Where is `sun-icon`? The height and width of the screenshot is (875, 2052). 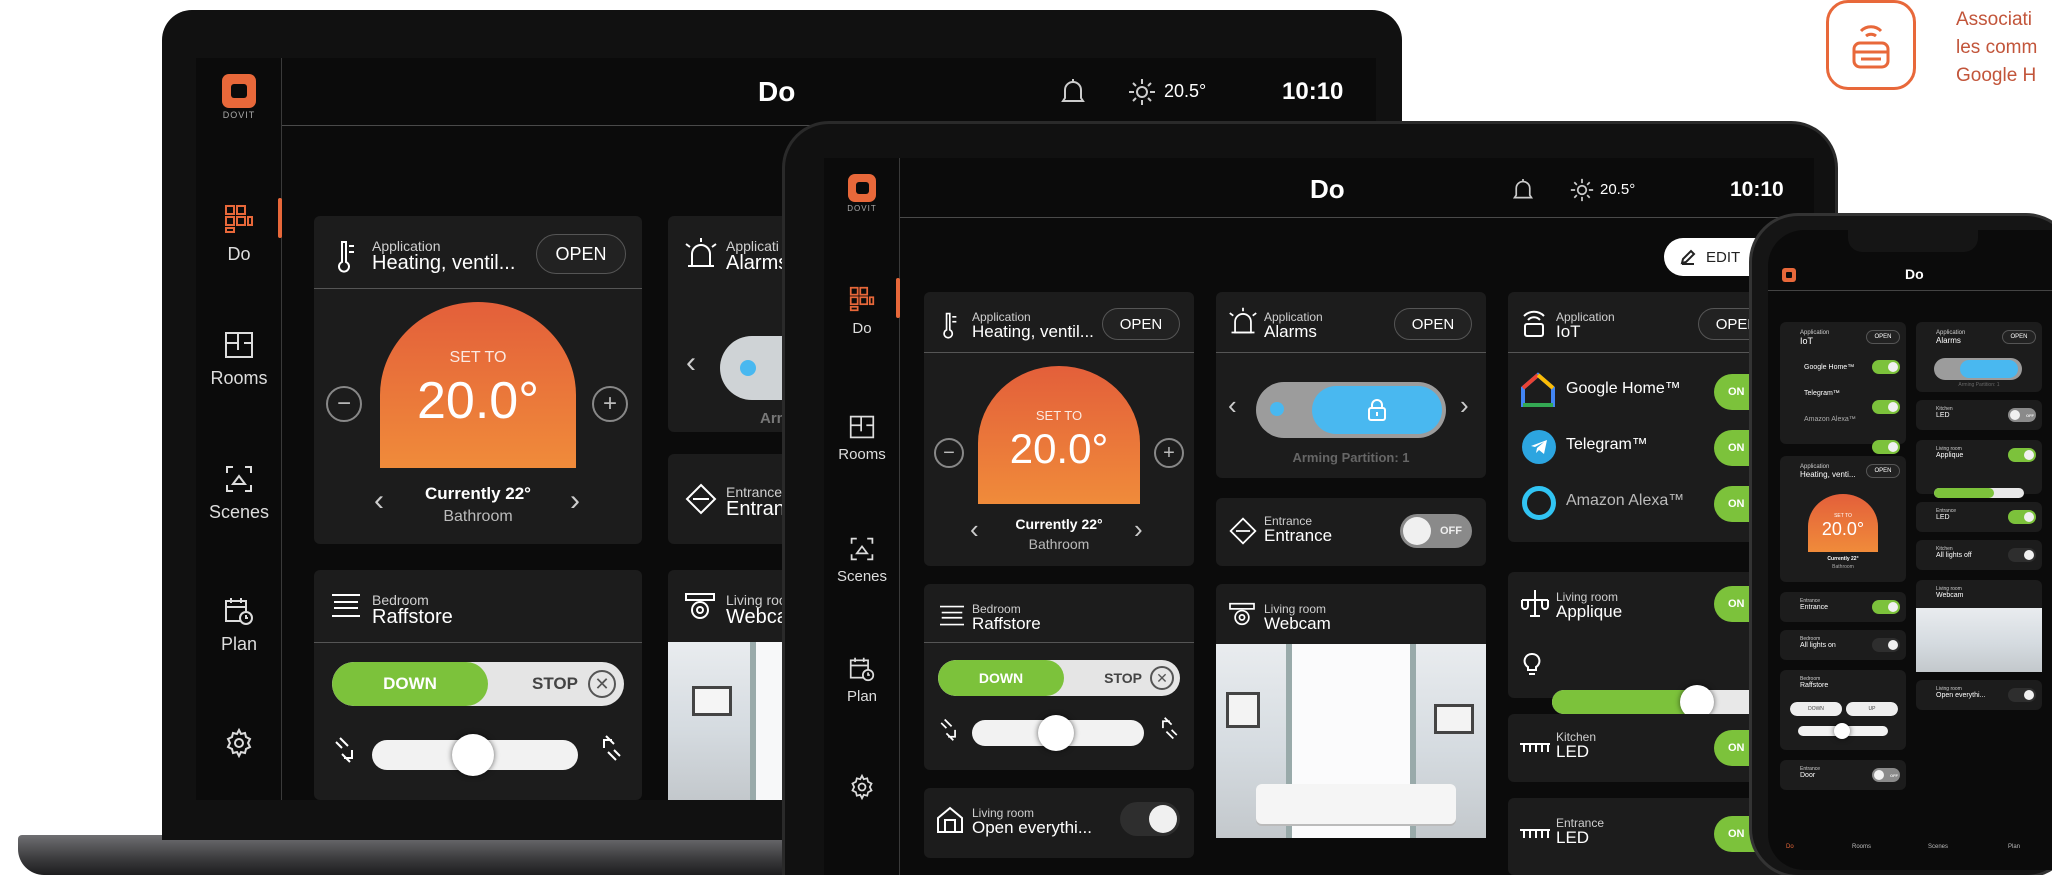
sun-icon is located at coordinates (1142, 92).